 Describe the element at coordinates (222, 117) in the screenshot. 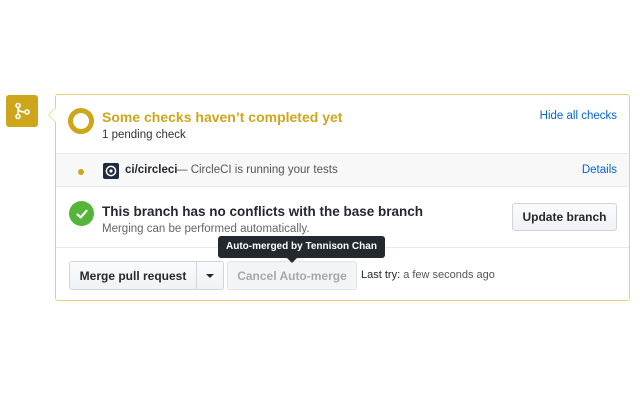

I see `checks-title: Some checks haven’t completed yet` at that location.